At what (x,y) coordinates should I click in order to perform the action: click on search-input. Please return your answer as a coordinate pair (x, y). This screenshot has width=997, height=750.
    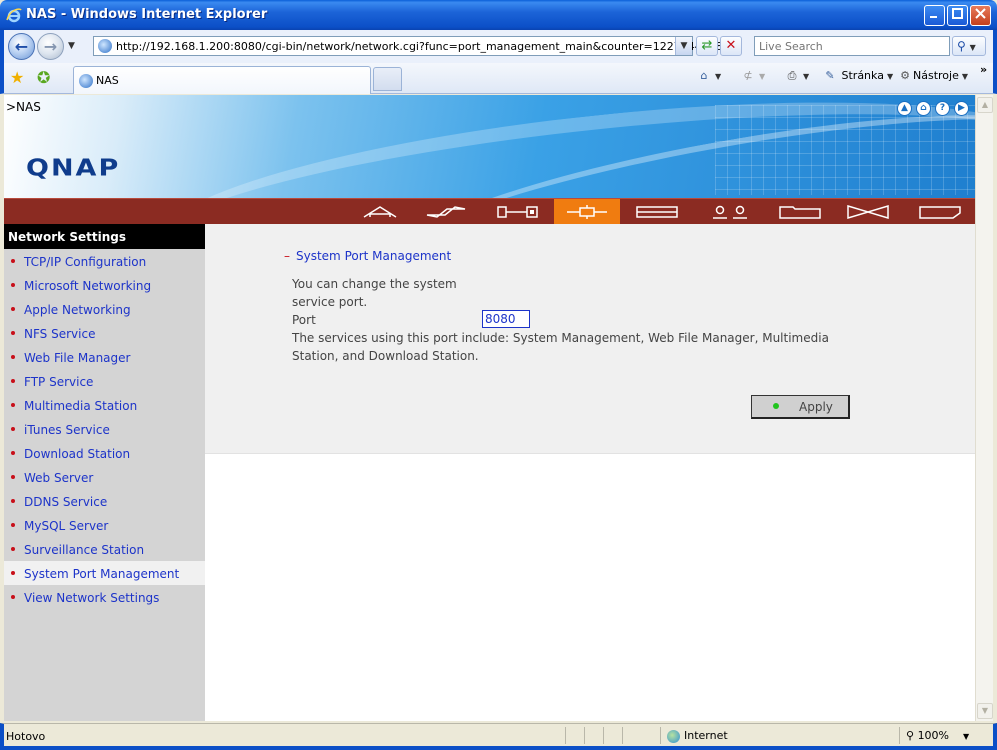
    Looking at the image, I should click on (852, 46).